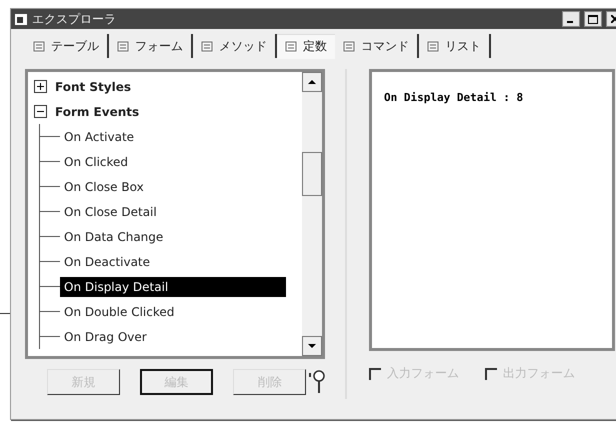 Image resolution: width=616 pixels, height=425 pixels. I want to click on expand-icon, so click(40, 86).